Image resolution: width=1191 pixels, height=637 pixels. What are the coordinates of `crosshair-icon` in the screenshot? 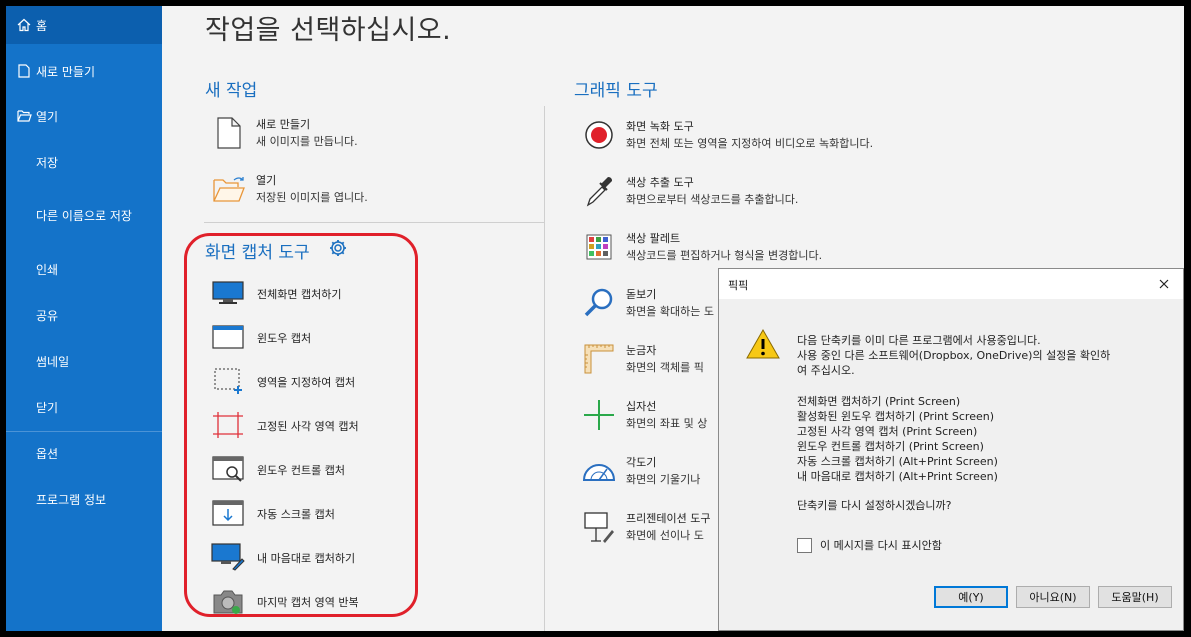 It's located at (599, 415).